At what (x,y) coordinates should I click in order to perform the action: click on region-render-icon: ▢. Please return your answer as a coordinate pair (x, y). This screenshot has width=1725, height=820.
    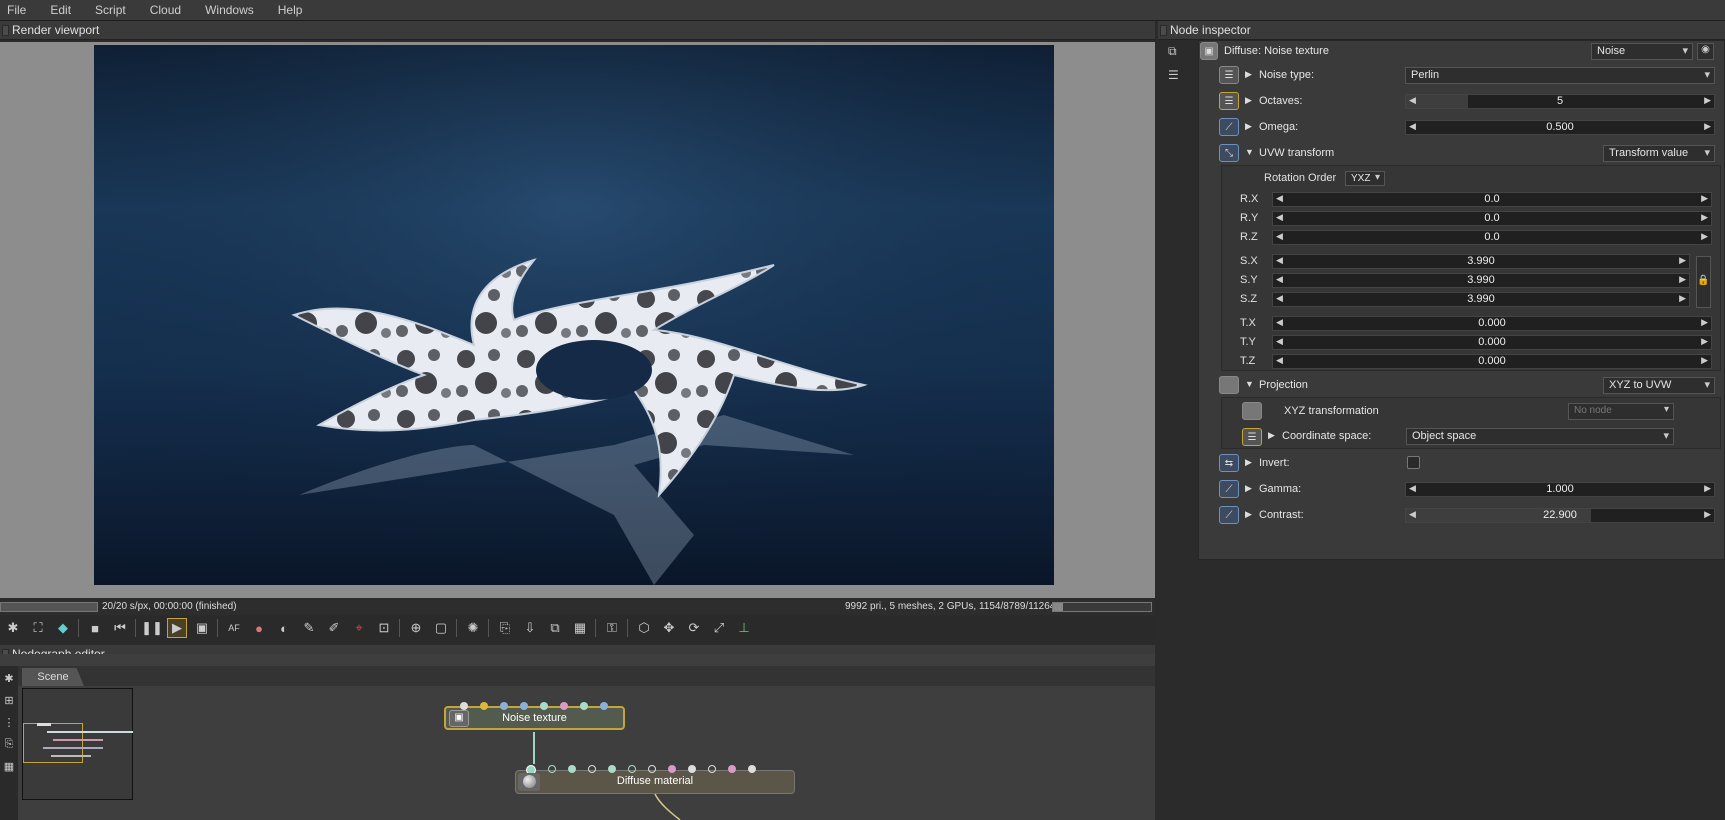
    Looking at the image, I should click on (441, 628).